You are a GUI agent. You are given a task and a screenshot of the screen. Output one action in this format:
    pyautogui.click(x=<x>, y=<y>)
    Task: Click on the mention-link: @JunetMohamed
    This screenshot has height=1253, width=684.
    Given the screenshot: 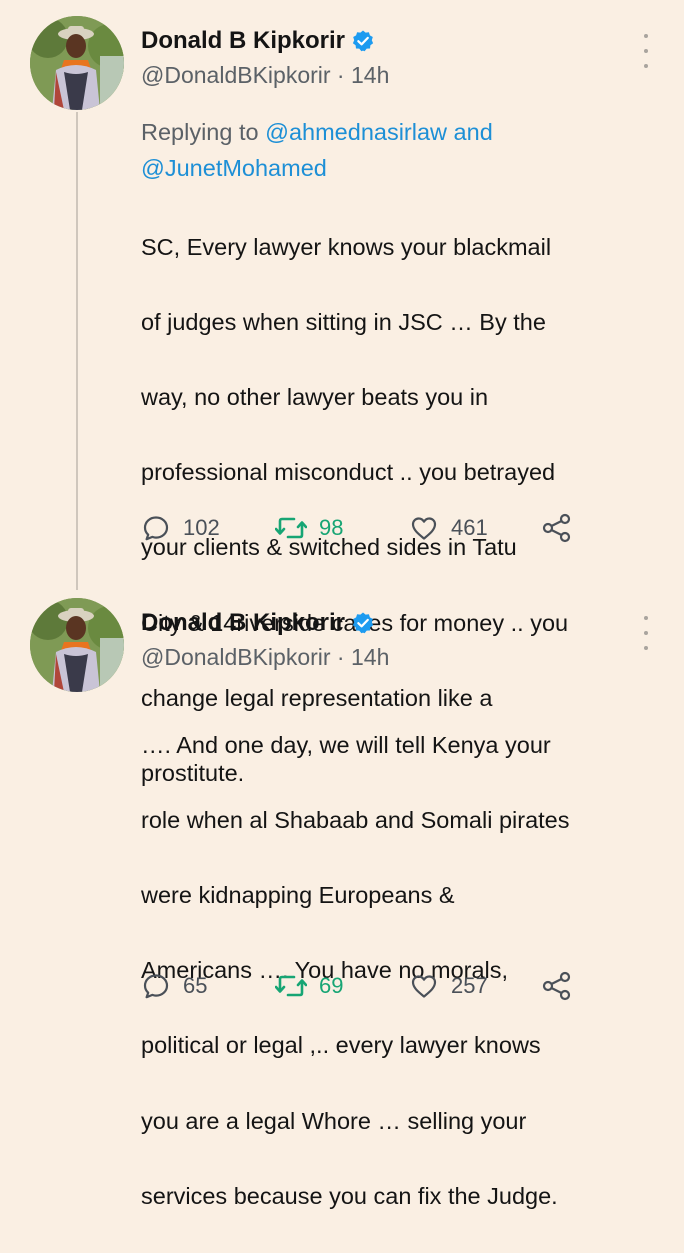 What is the action you would take?
    pyautogui.click(x=234, y=168)
    